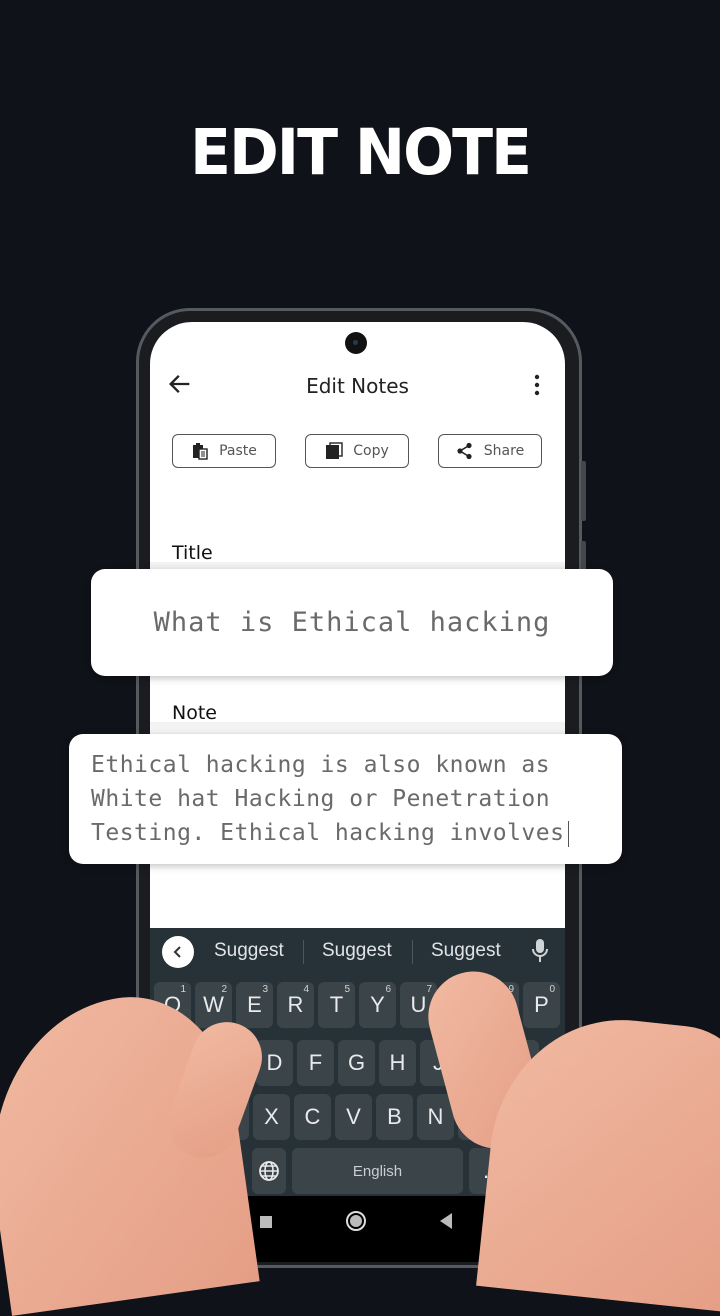 The width and height of the screenshot is (720, 1316). I want to click on key-x: X, so click(271, 1117).